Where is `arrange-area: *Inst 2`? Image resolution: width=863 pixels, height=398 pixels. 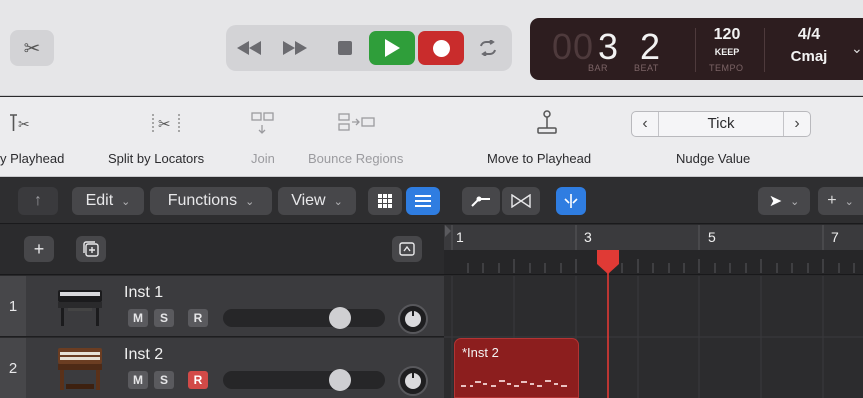 arrange-area: *Inst 2 is located at coordinates (653, 337).